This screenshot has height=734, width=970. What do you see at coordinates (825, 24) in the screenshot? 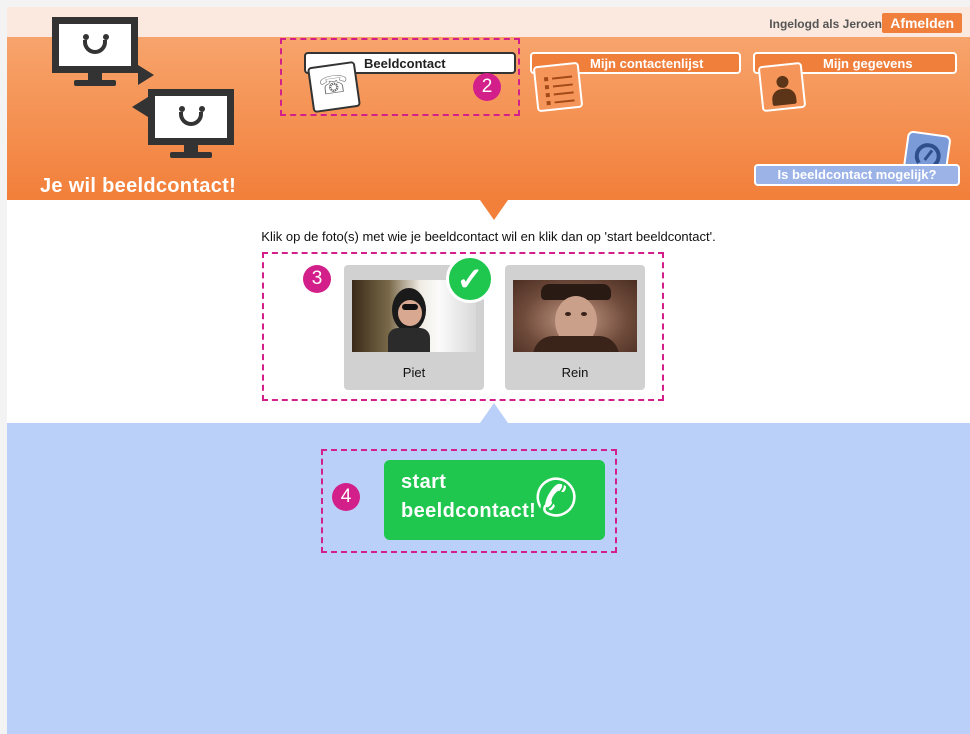
I see `login-status: Ingelogd als Jeroen` at bounding box center [825, 24].